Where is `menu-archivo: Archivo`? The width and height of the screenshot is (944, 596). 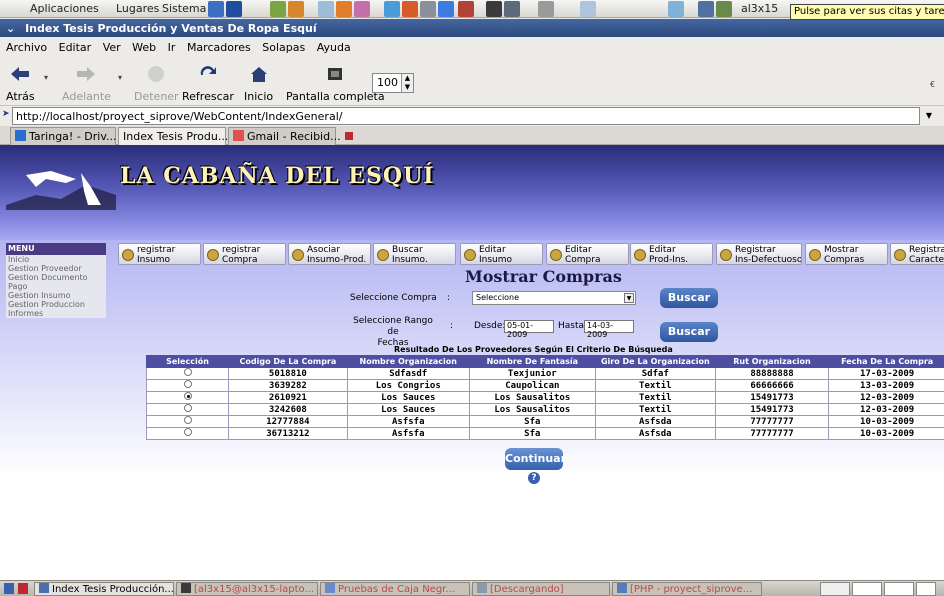 menu-archivo: Archivo is located at coordinates (26, 47).